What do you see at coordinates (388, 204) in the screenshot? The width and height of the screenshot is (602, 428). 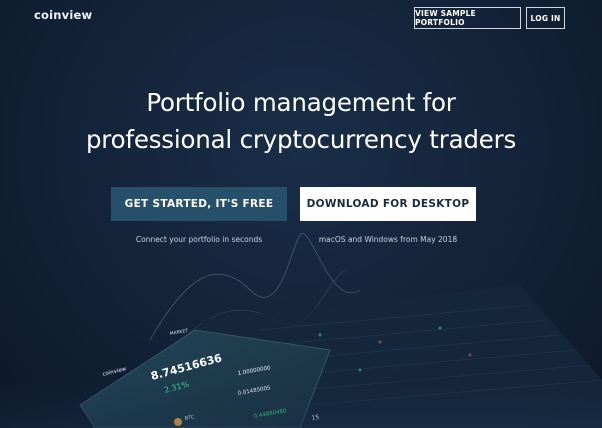 I see `download-desktop-button: DOWNLOAD FOR DESKTOP` at bounding box center [388, 204].